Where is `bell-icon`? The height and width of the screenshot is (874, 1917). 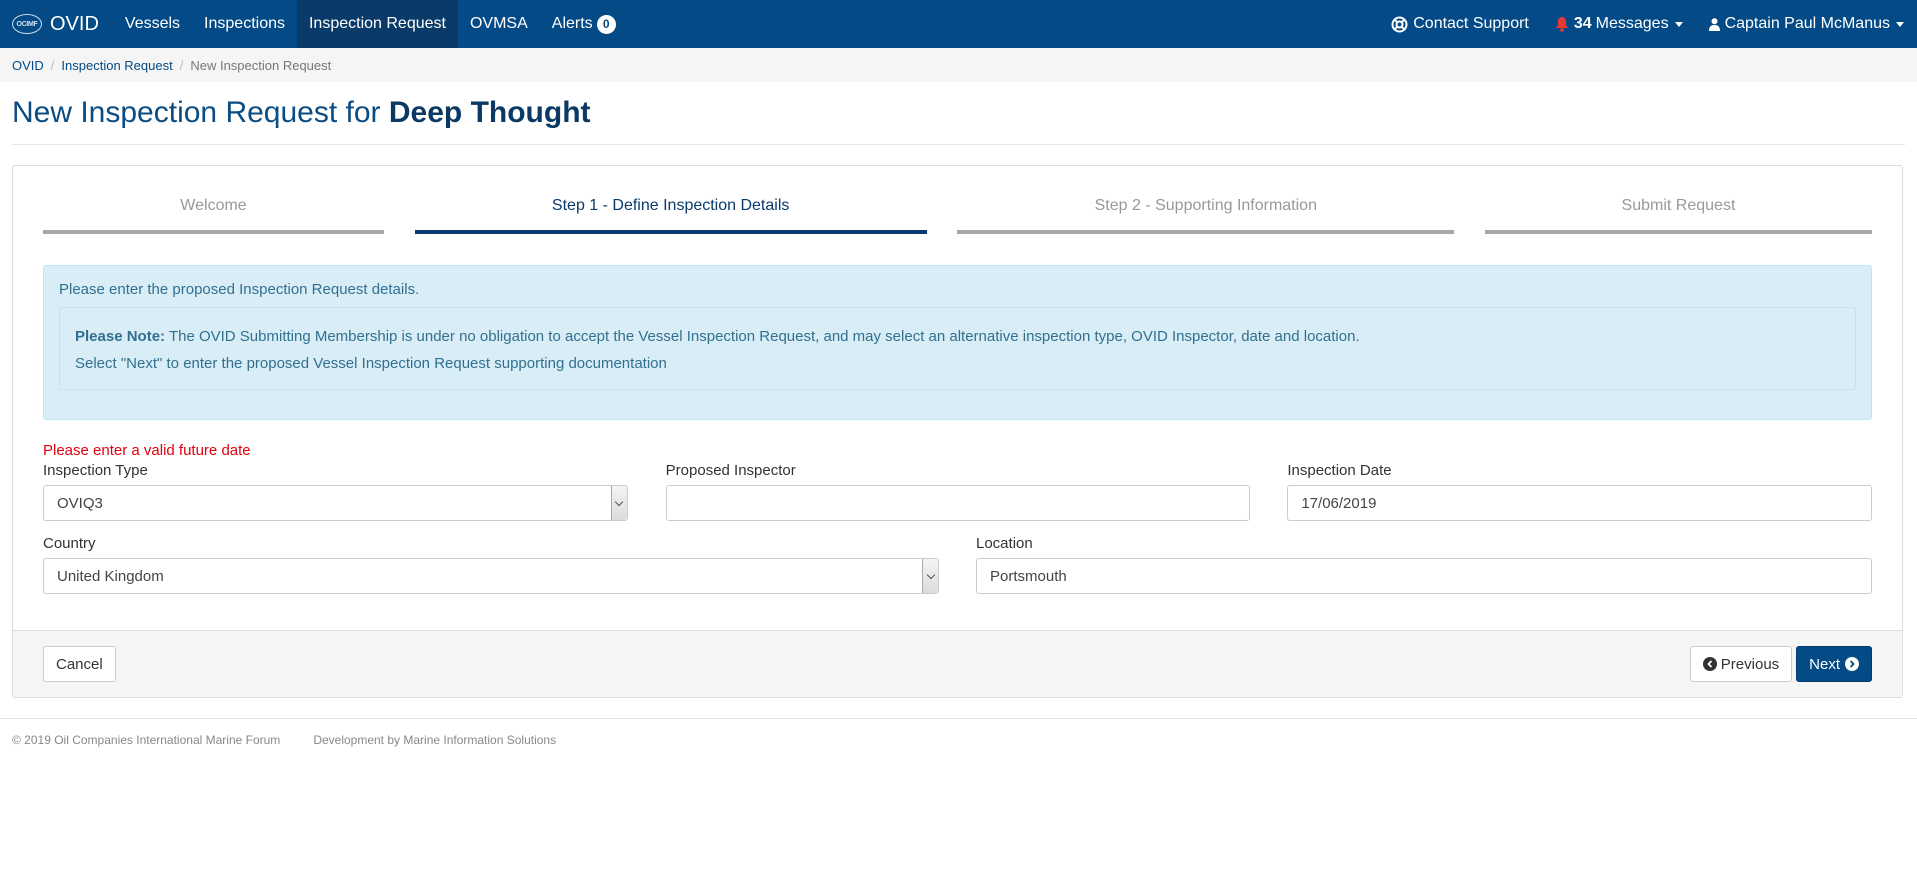
bell-icon is located at coordinates (1562, 24).